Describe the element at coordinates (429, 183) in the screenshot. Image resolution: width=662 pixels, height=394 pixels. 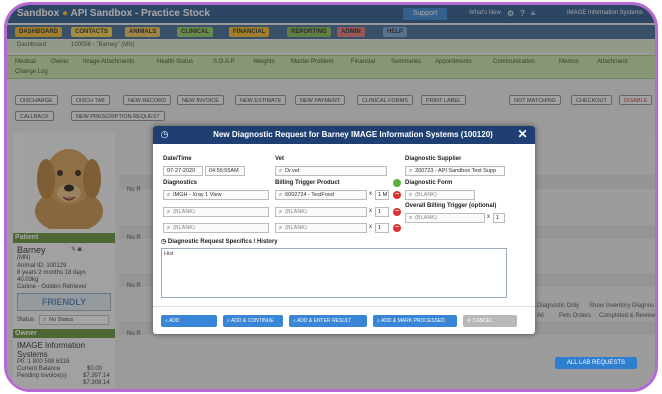
I see `diagnostic-form-label: Diagnostic Form` at that location.